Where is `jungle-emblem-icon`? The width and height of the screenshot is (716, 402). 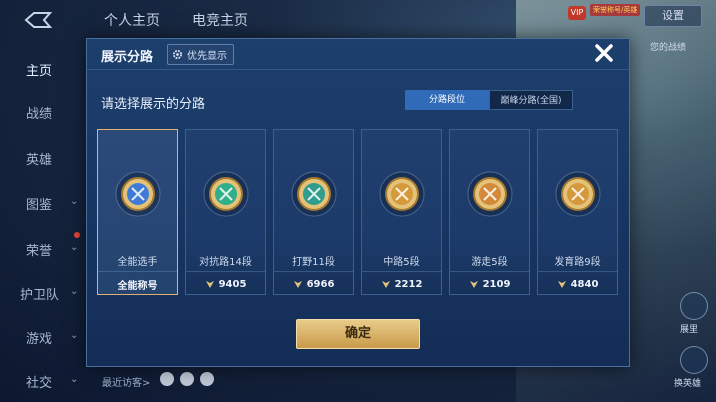 jungle-emblem-icon is located at coordinates (314, 194).